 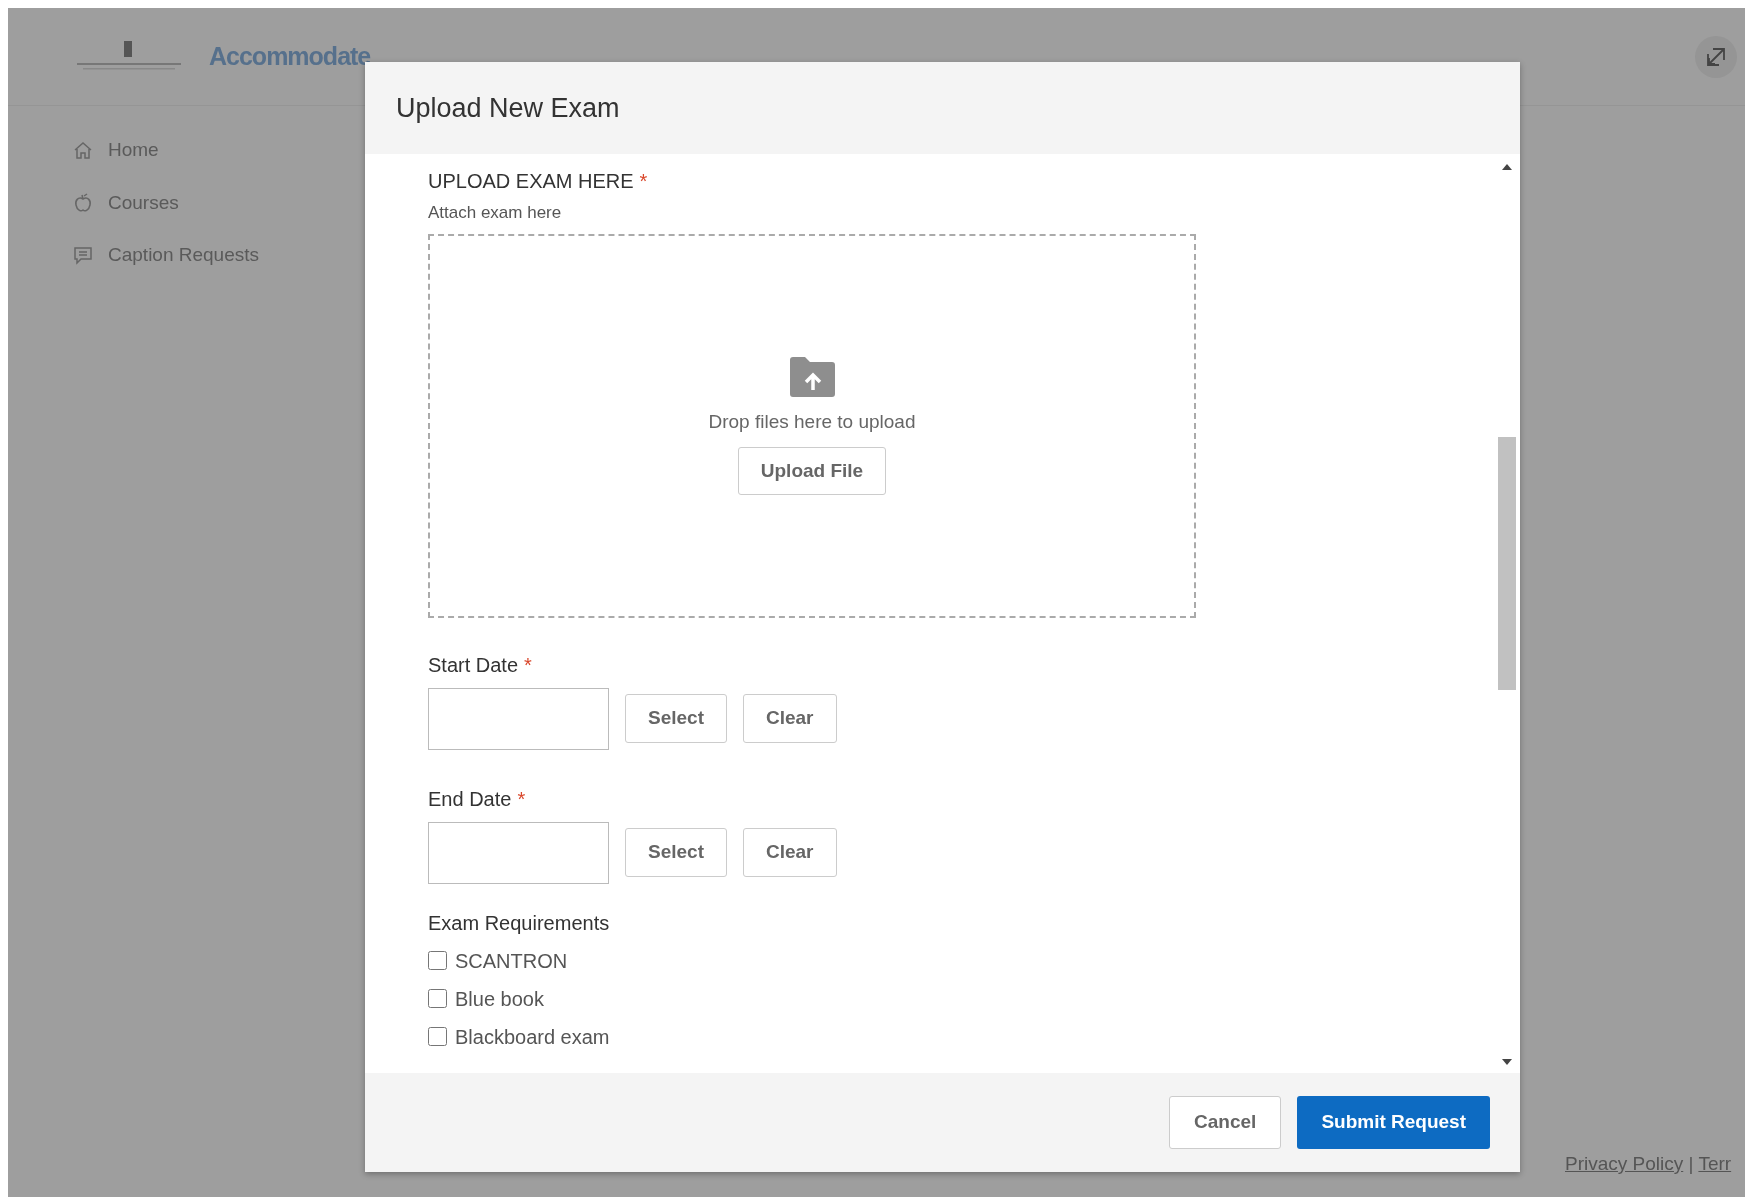 I want to click on modal-title: Upload New Exam, so click(x=508, y=108).